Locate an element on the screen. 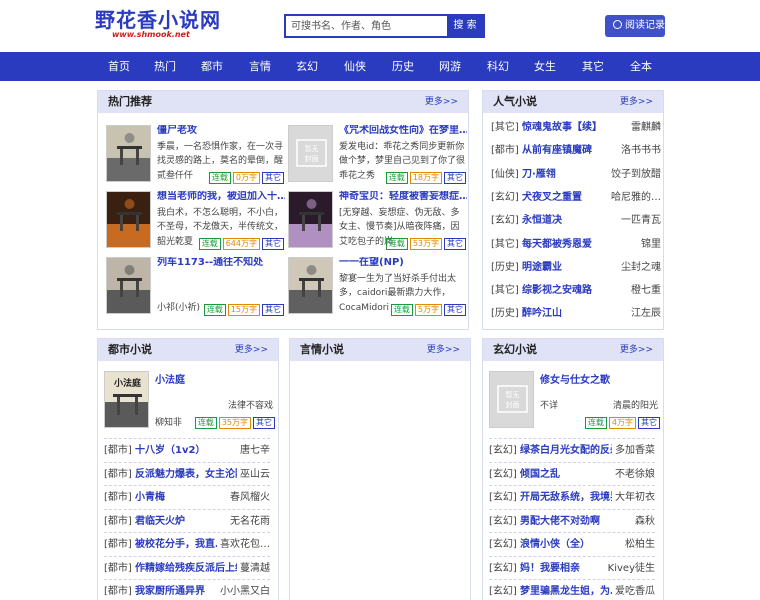 Image resolution: width=760 pixels, height=600 pixels. nav-item: 其它 is located at coordinates (593, 66).